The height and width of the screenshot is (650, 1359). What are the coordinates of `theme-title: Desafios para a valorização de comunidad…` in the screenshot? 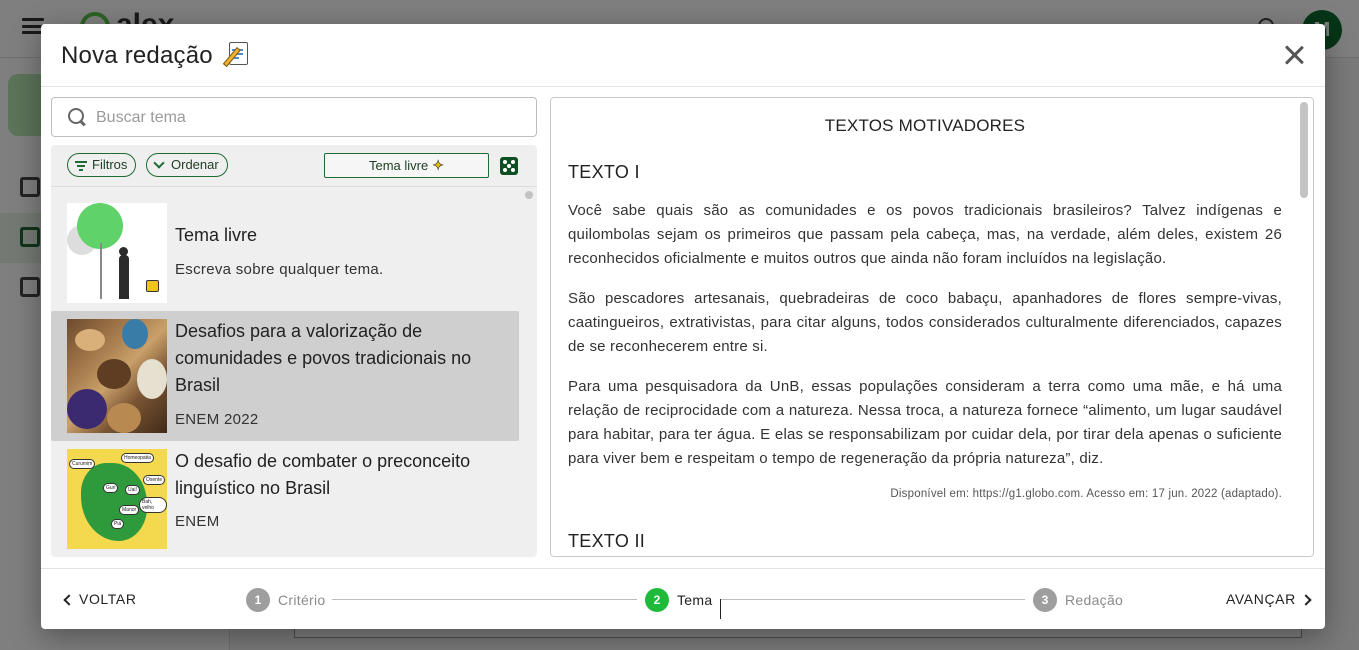 It's located at (323, 358).